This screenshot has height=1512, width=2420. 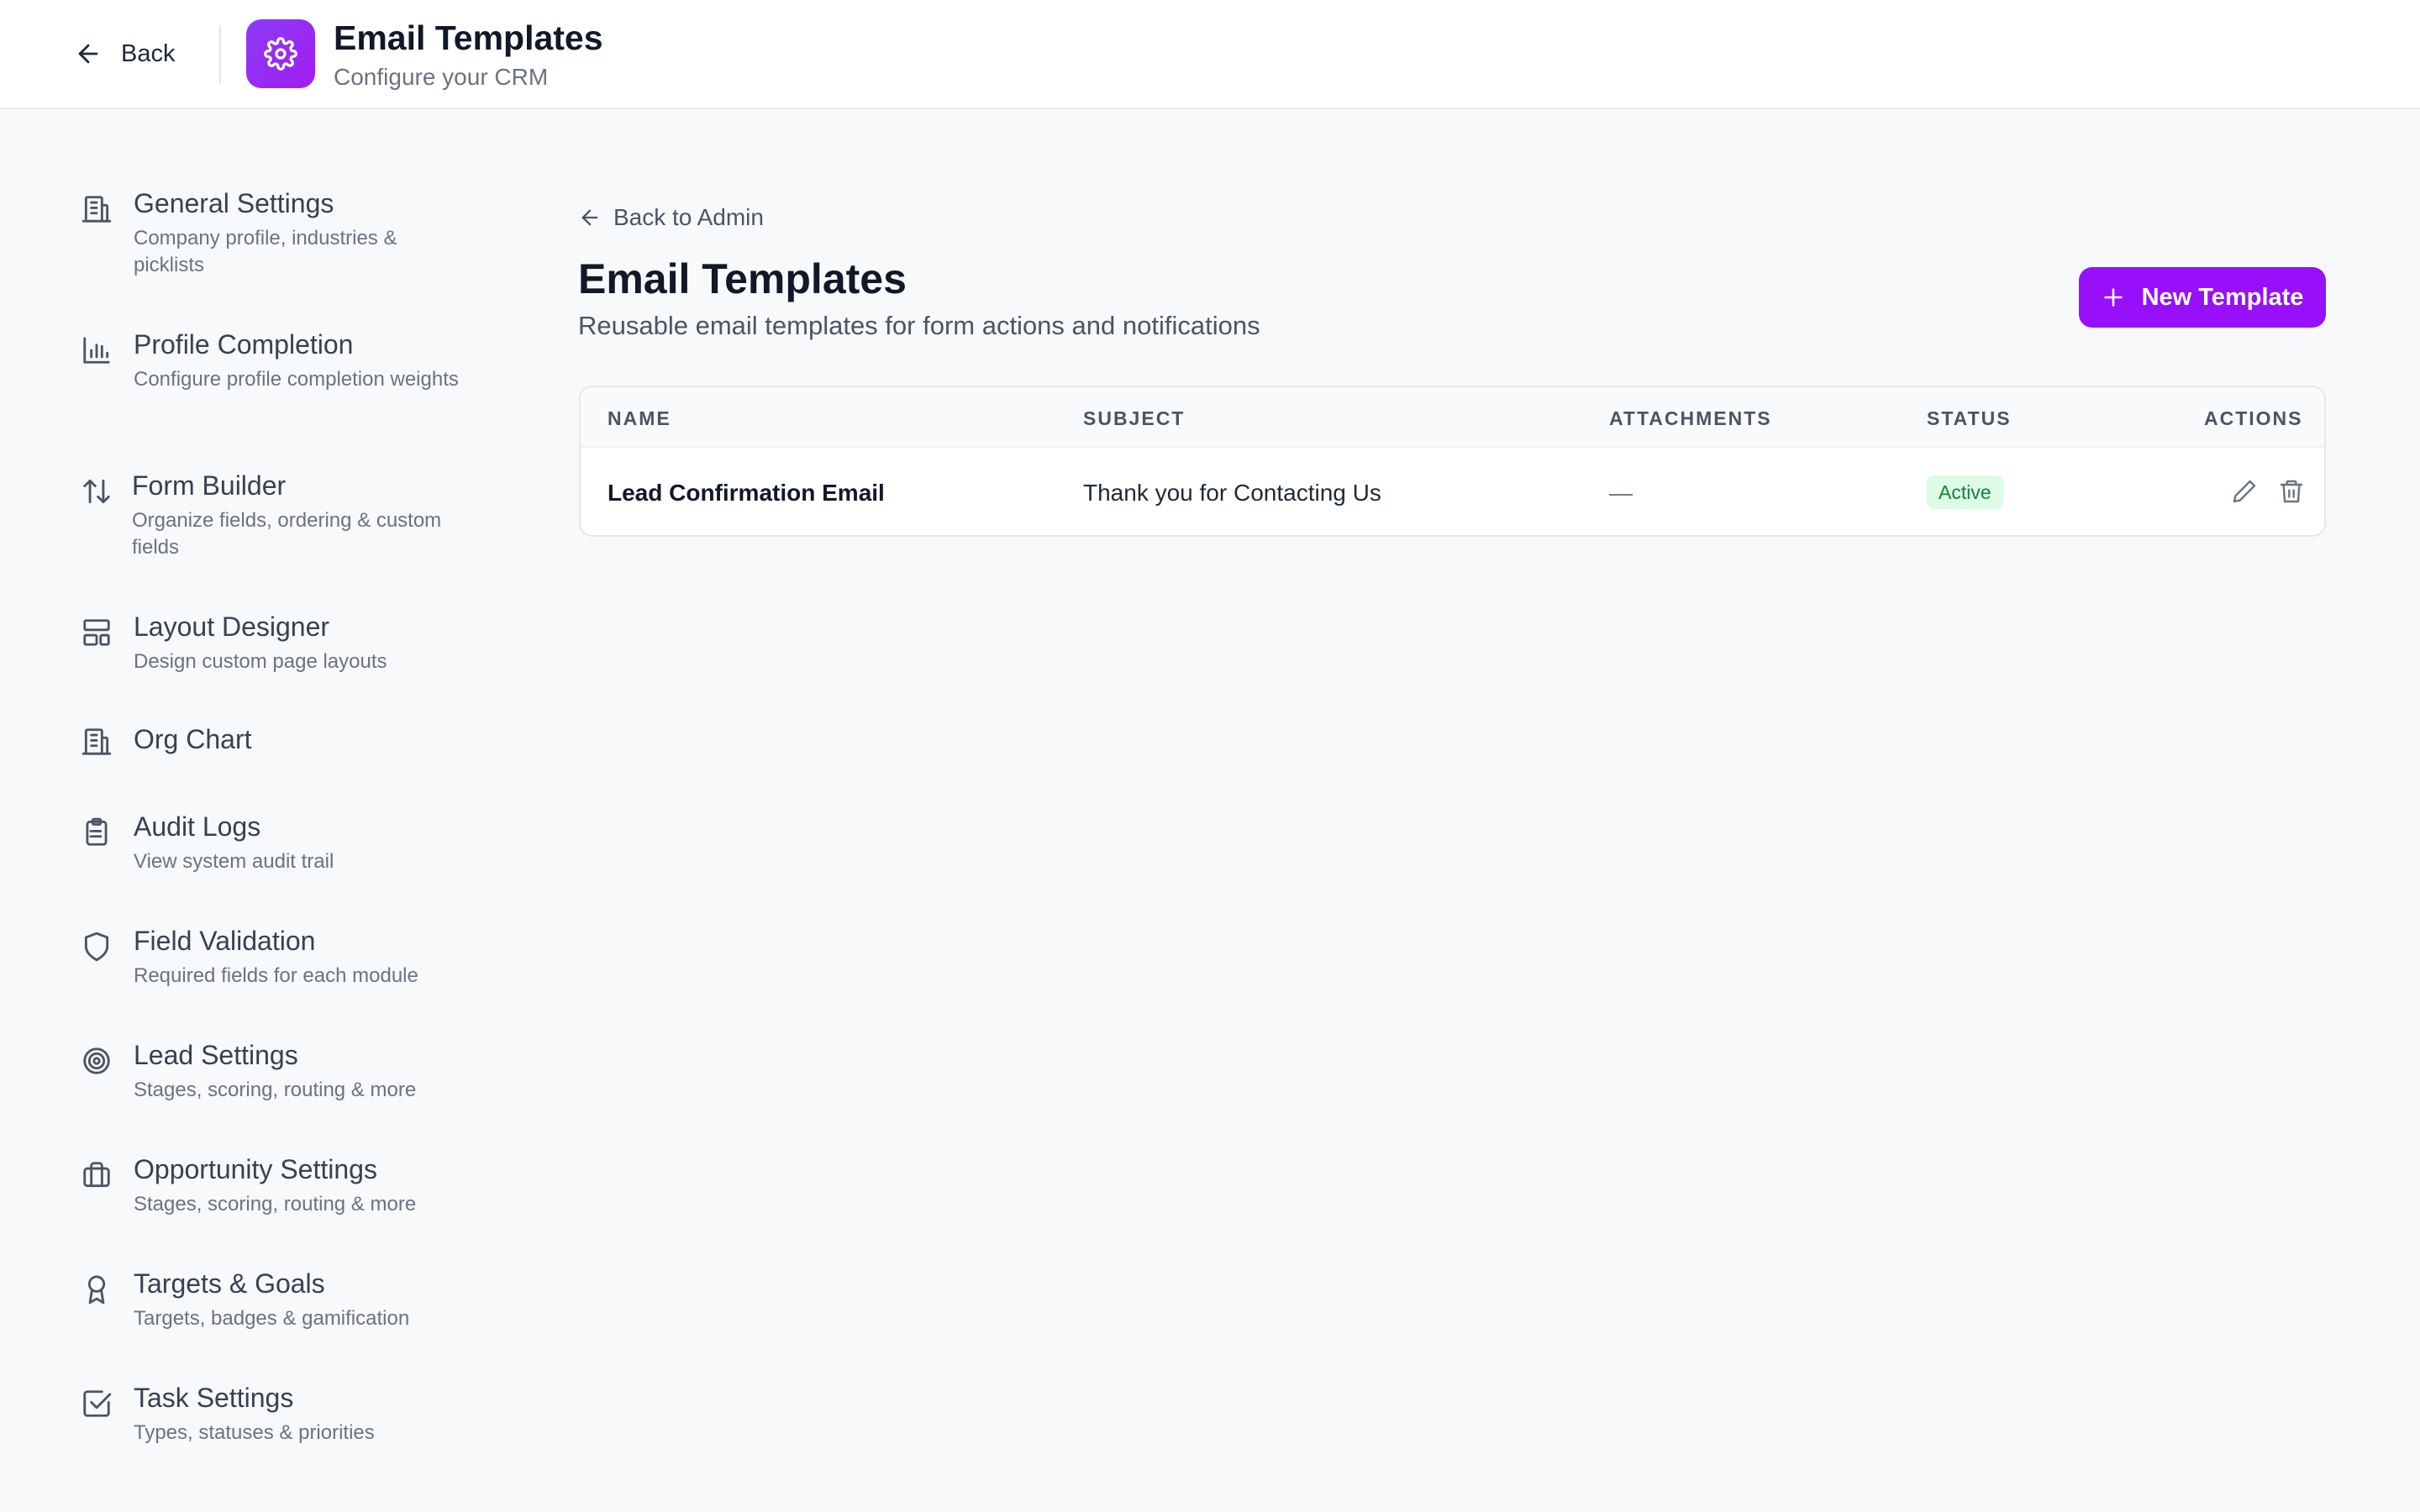 I want to click on sidebar-item-description: Types, statuses & priorities, so click(x=255, y=1432).